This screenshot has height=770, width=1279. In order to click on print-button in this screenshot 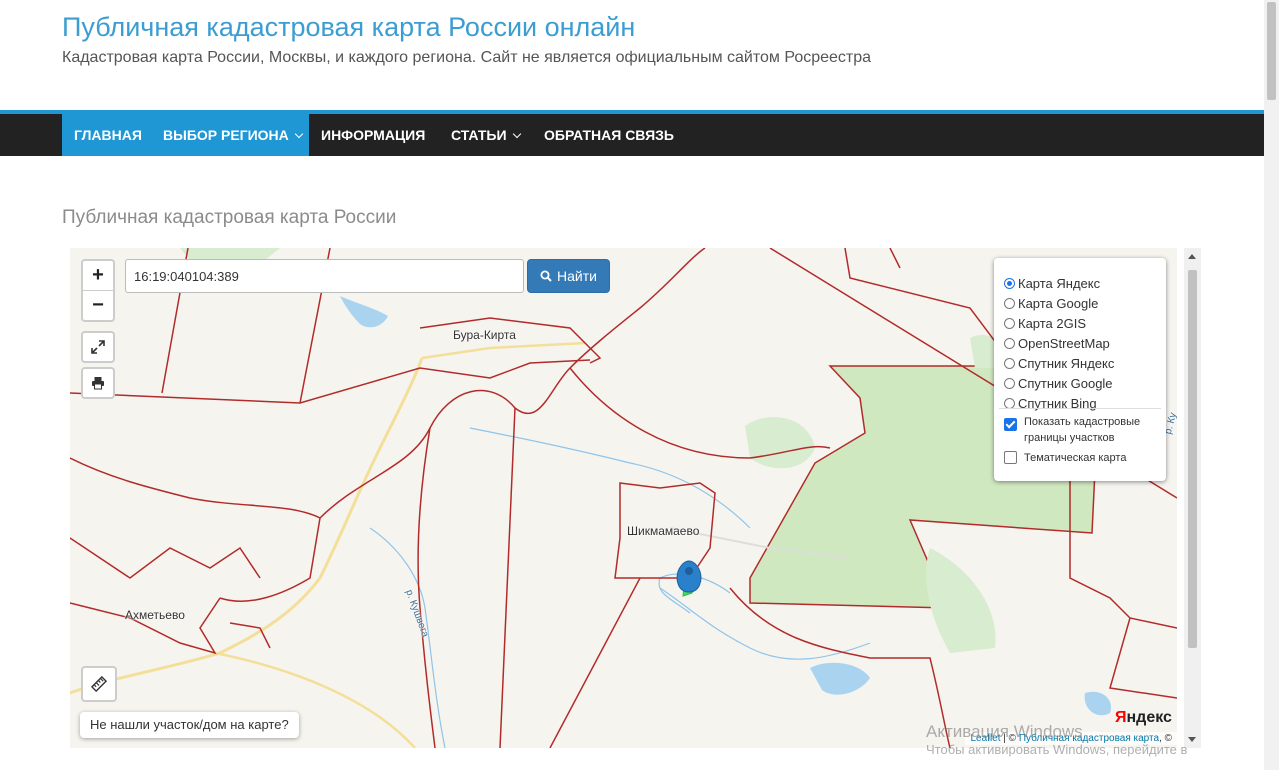, I will do `click(98, 383)`.